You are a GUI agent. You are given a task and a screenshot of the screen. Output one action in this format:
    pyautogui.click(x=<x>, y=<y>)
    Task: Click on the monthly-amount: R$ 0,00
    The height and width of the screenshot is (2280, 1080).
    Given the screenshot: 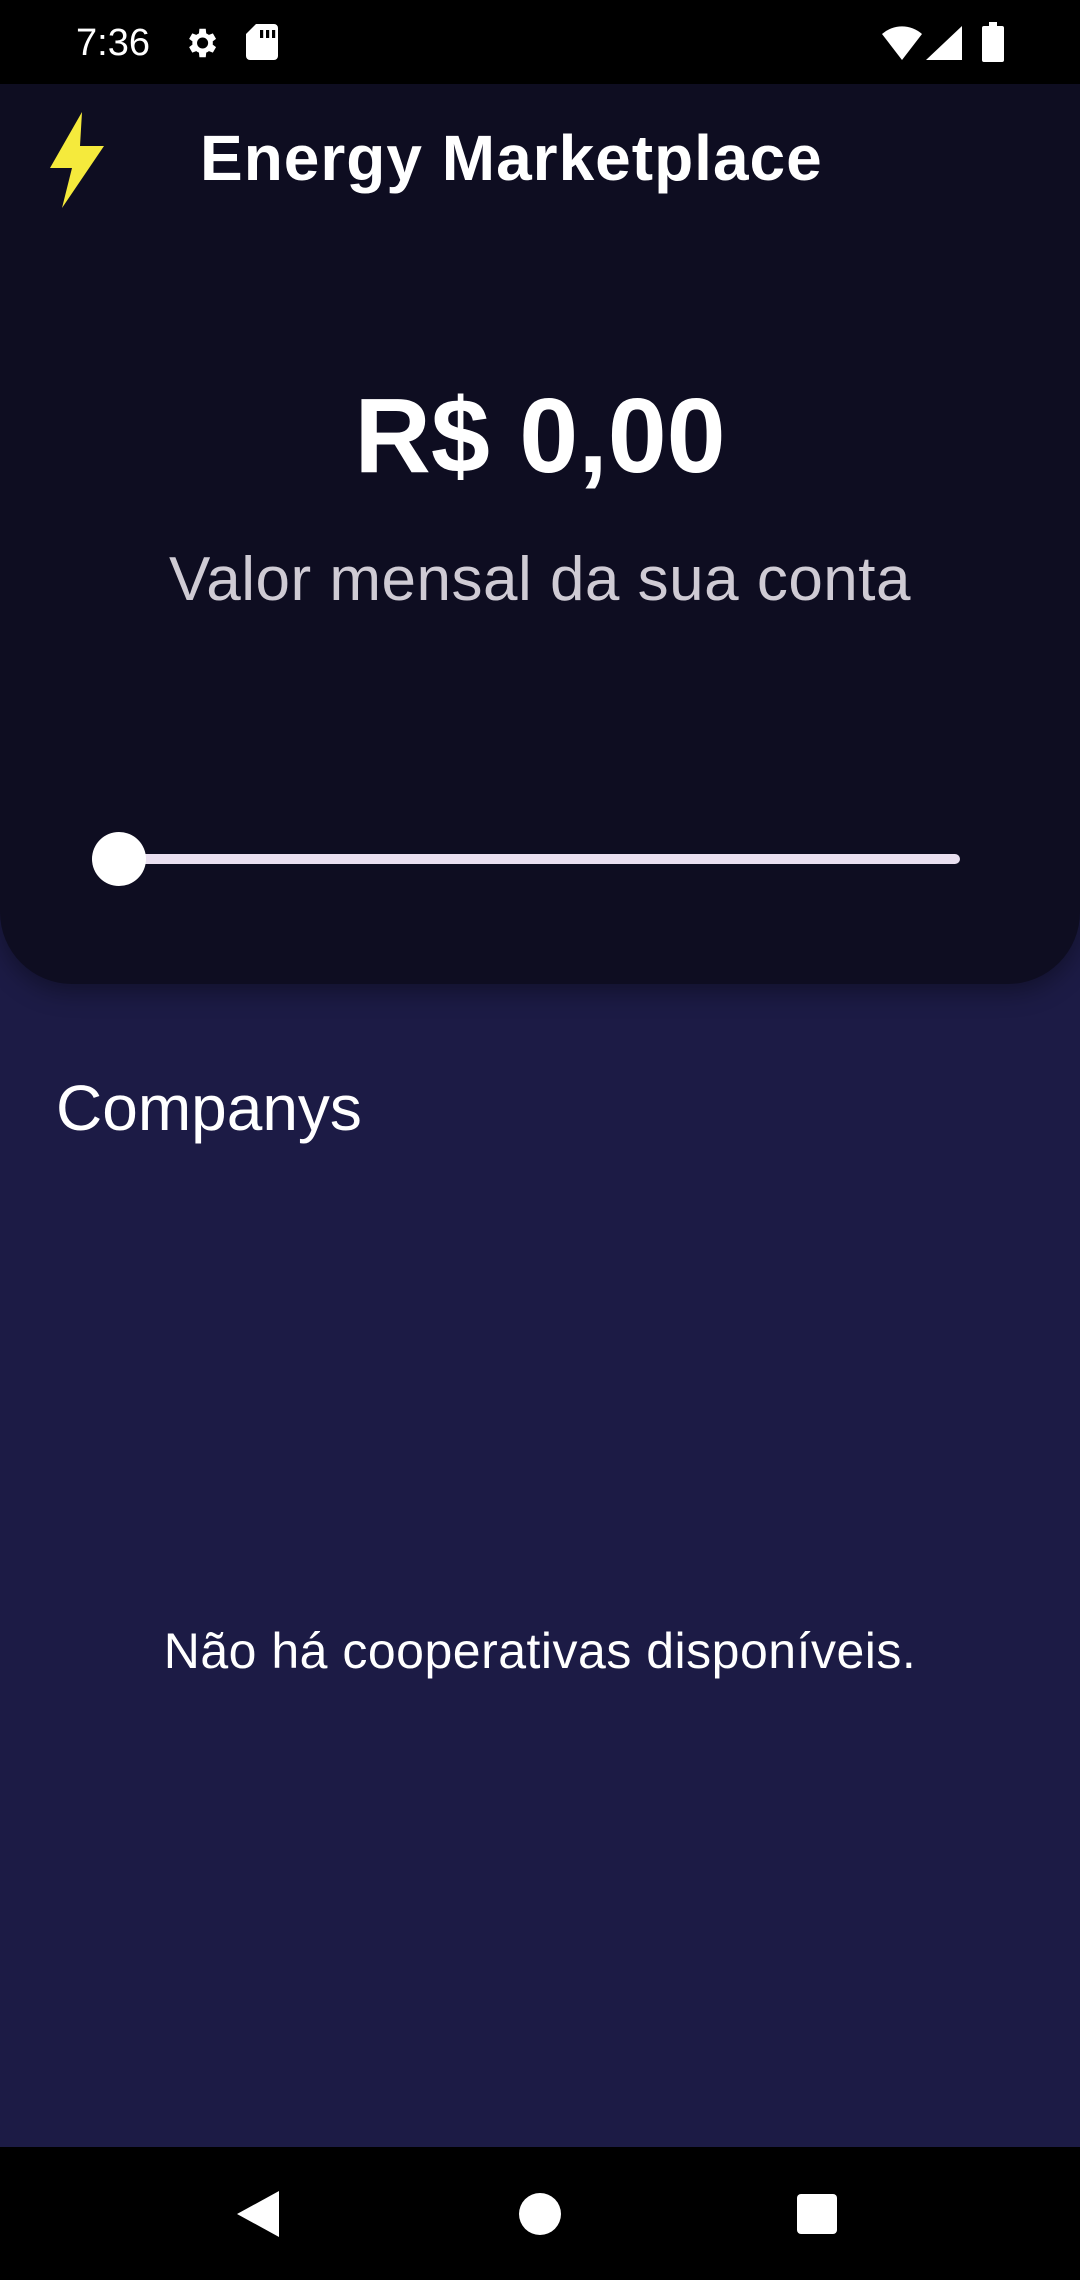 What is the action you would take?
    pyautogui.click(x=540, y=436)
    